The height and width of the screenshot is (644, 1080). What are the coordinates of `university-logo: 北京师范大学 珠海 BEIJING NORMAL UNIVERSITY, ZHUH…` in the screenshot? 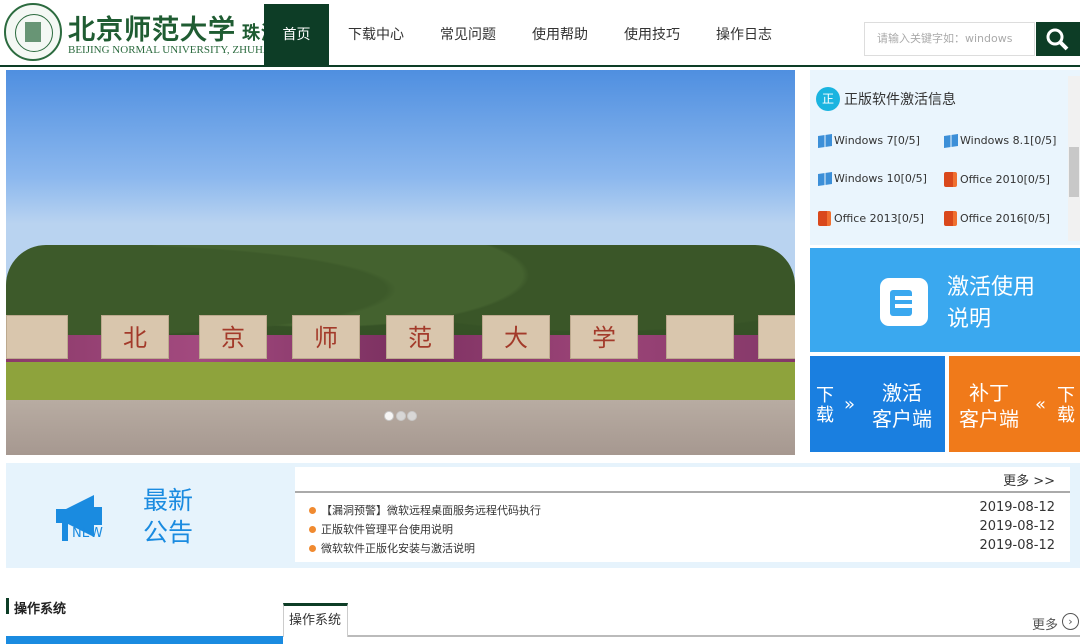 It's located at (139, 33).